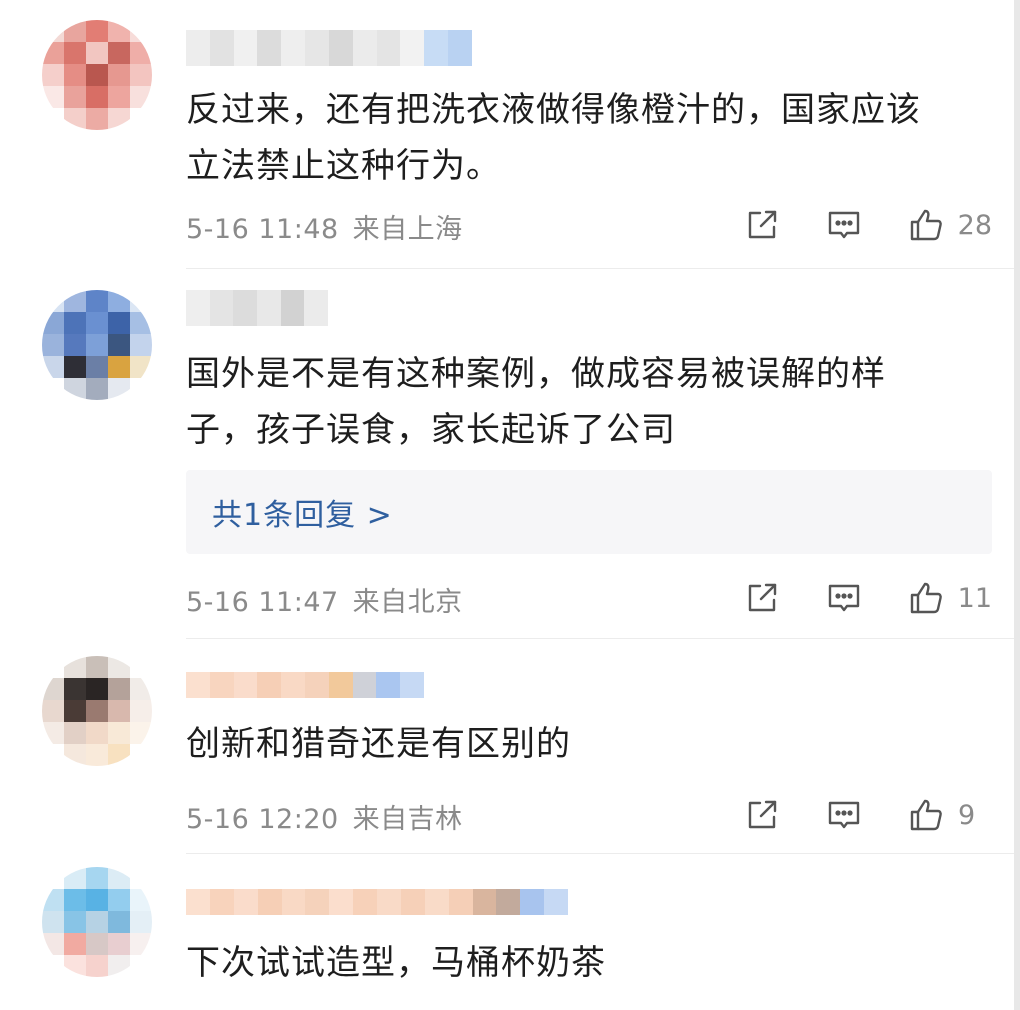 This screenshot has width=1020, height=1010. I want to click on comment-text-line: 子，孩子误食，家长起诉了公司, so click(431, 430).